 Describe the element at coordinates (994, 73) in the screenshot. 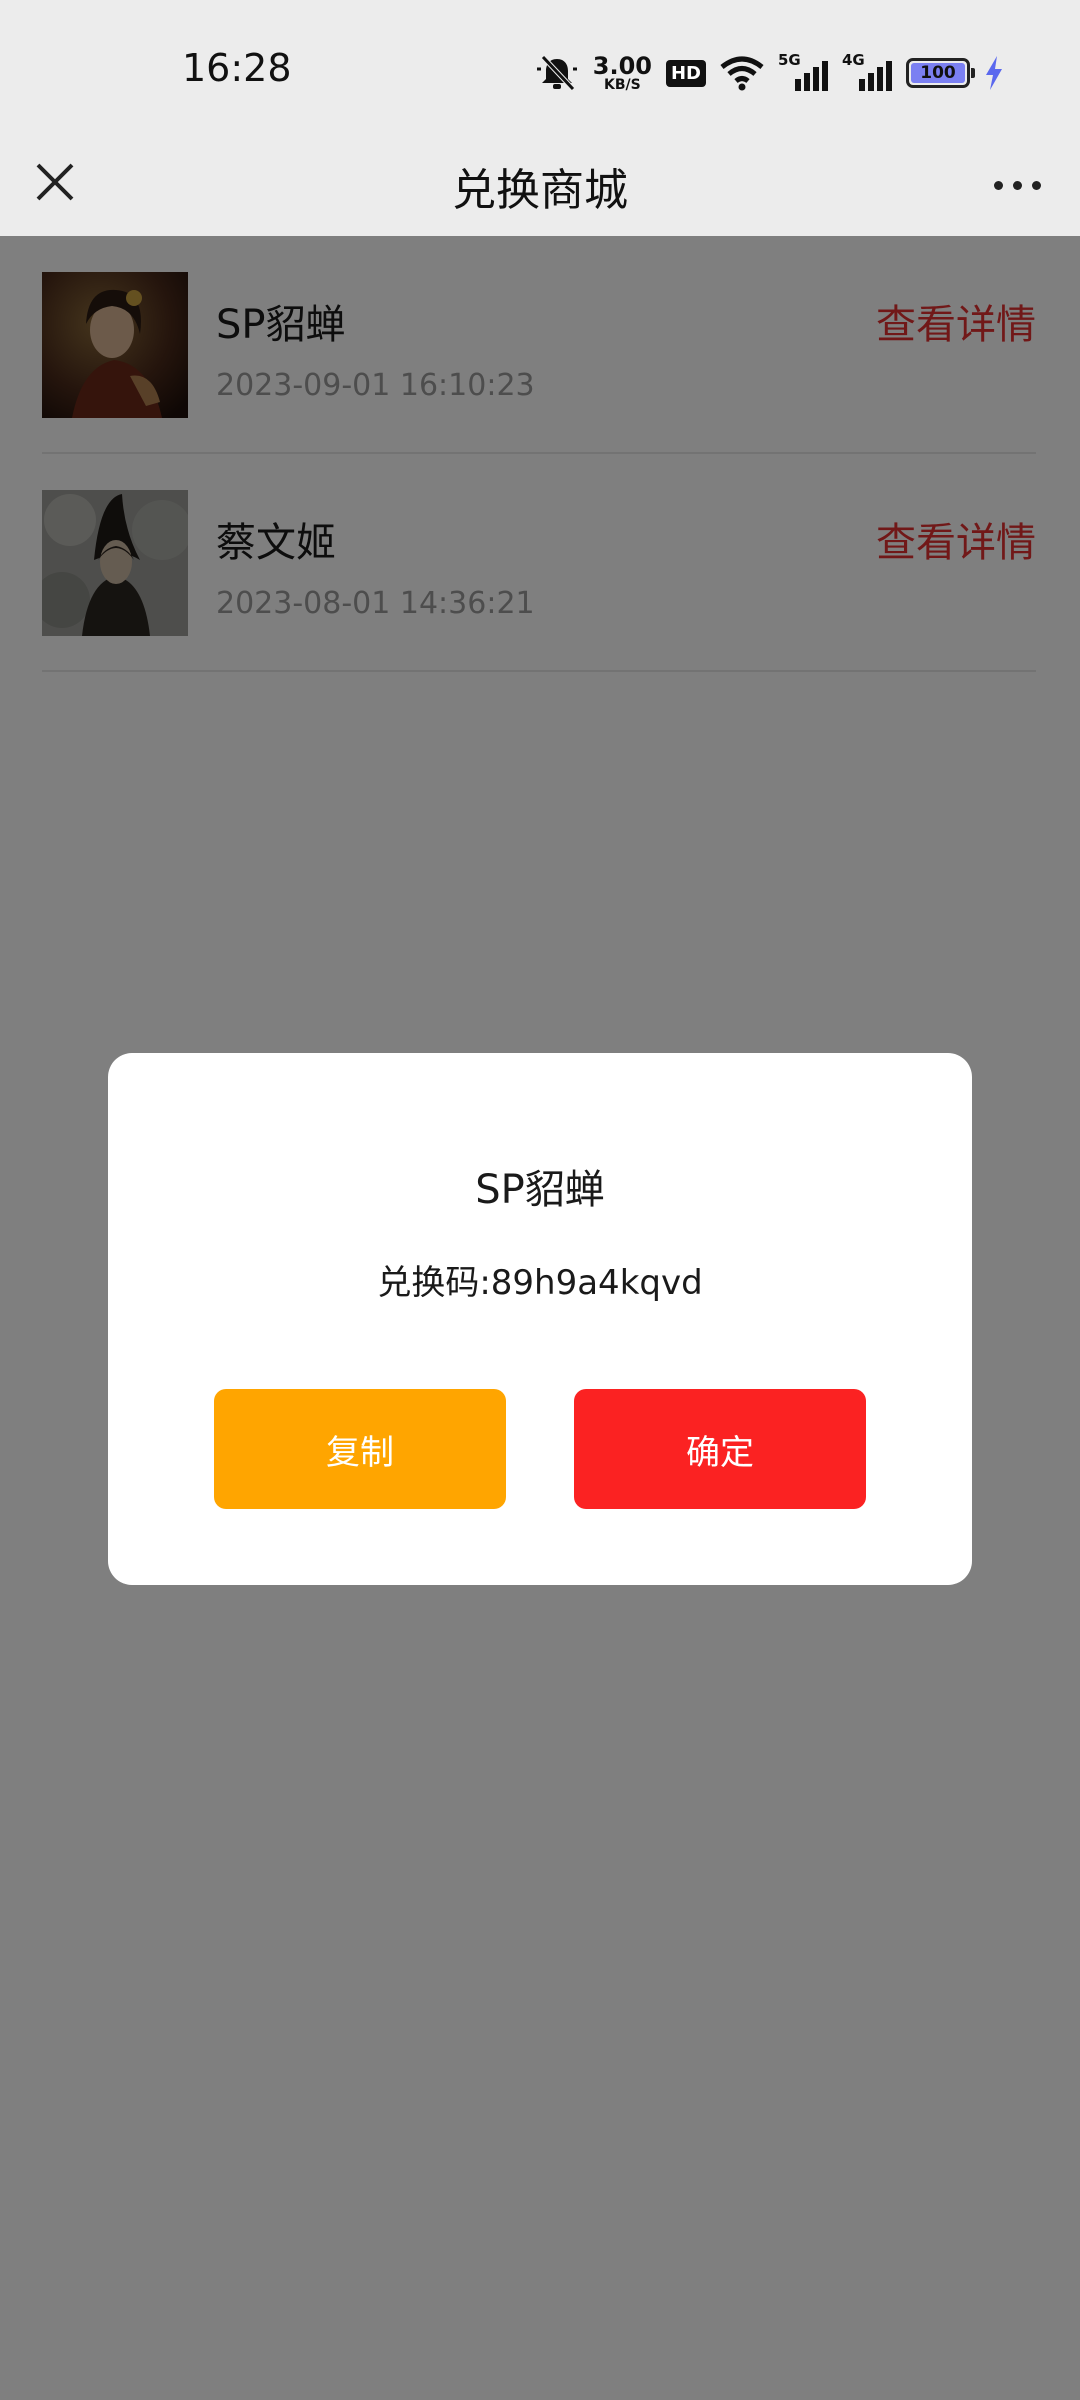

I see `charging-icon` at that location.